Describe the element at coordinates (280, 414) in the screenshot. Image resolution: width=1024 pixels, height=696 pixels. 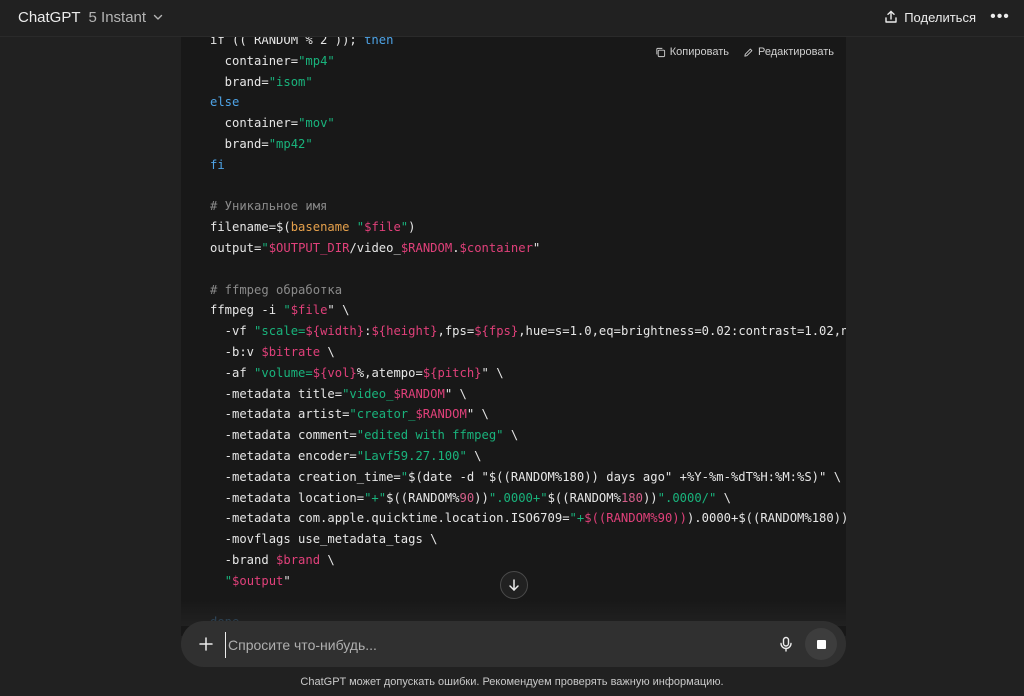
I see `code-token: -metadata artist=` at that location.